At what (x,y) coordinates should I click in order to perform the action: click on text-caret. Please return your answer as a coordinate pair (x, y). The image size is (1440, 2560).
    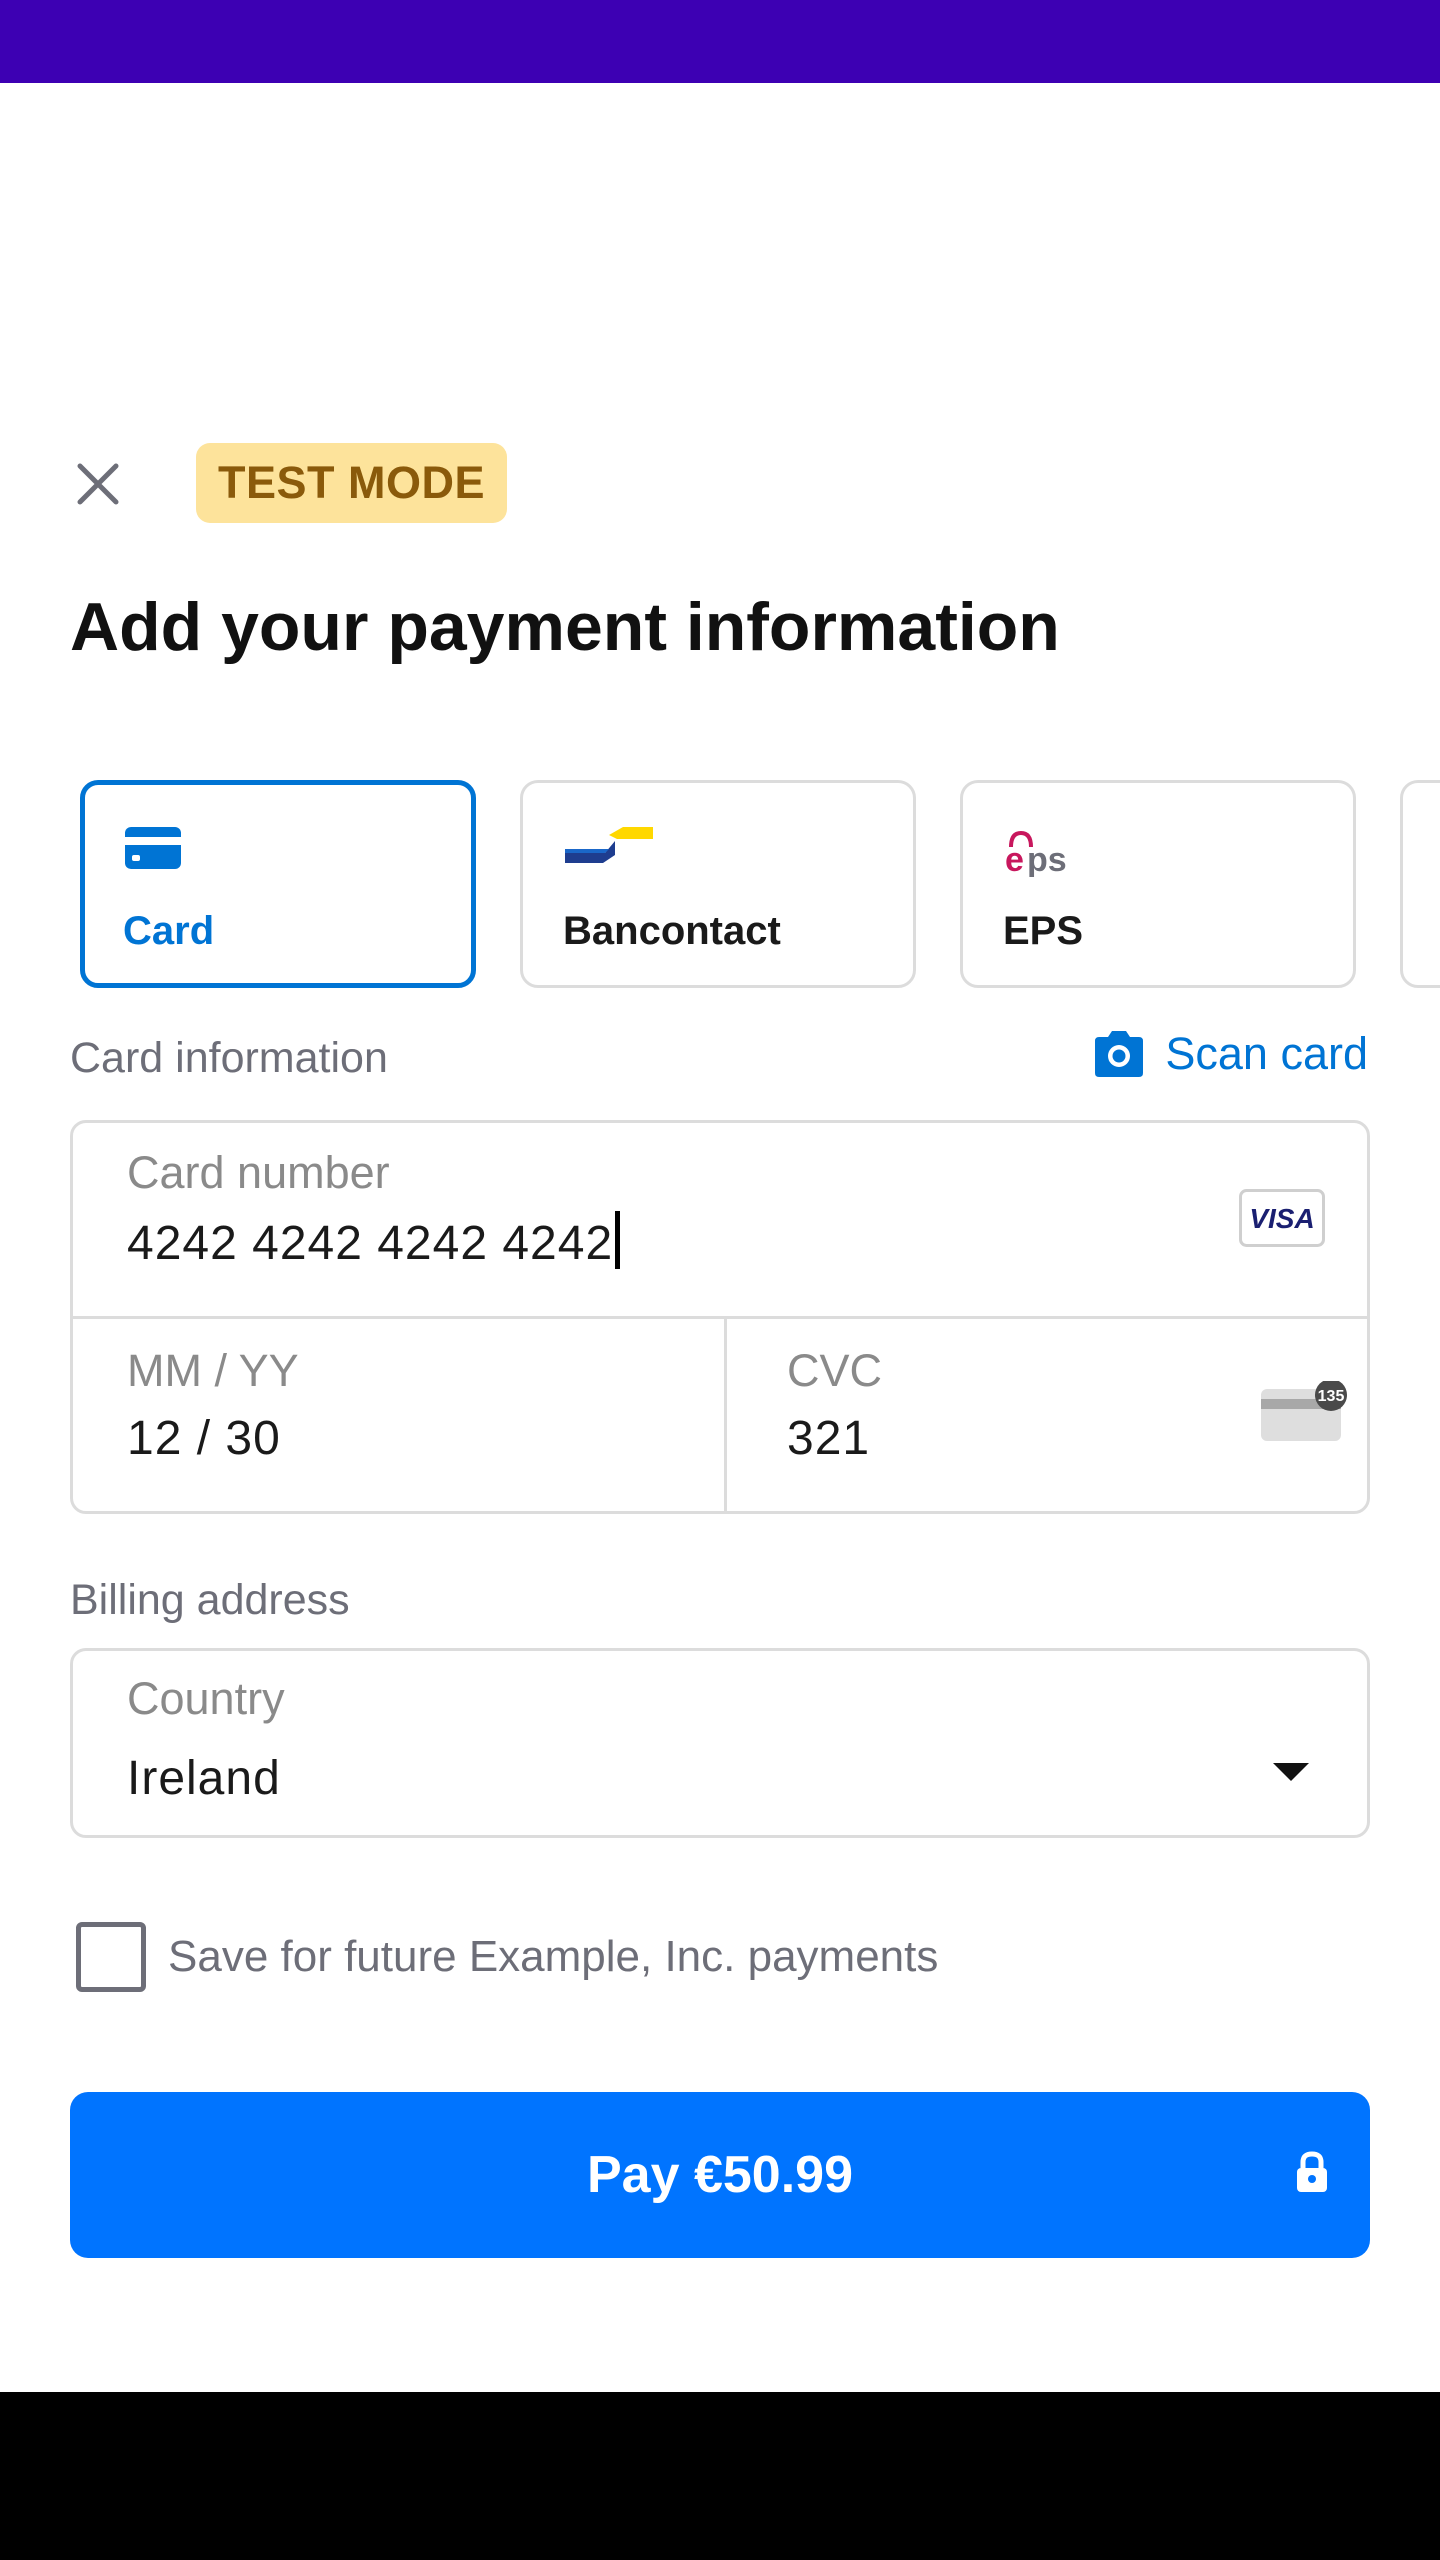
    Looking at the image, I should click on (618, 1240).